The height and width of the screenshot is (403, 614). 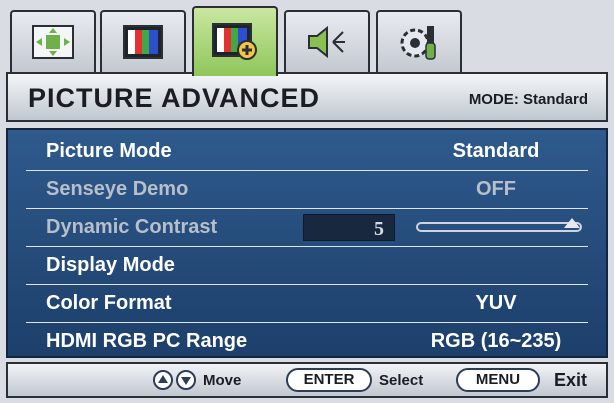 I want to click on menu-item-value: Standard, so click(x=496, y=151).